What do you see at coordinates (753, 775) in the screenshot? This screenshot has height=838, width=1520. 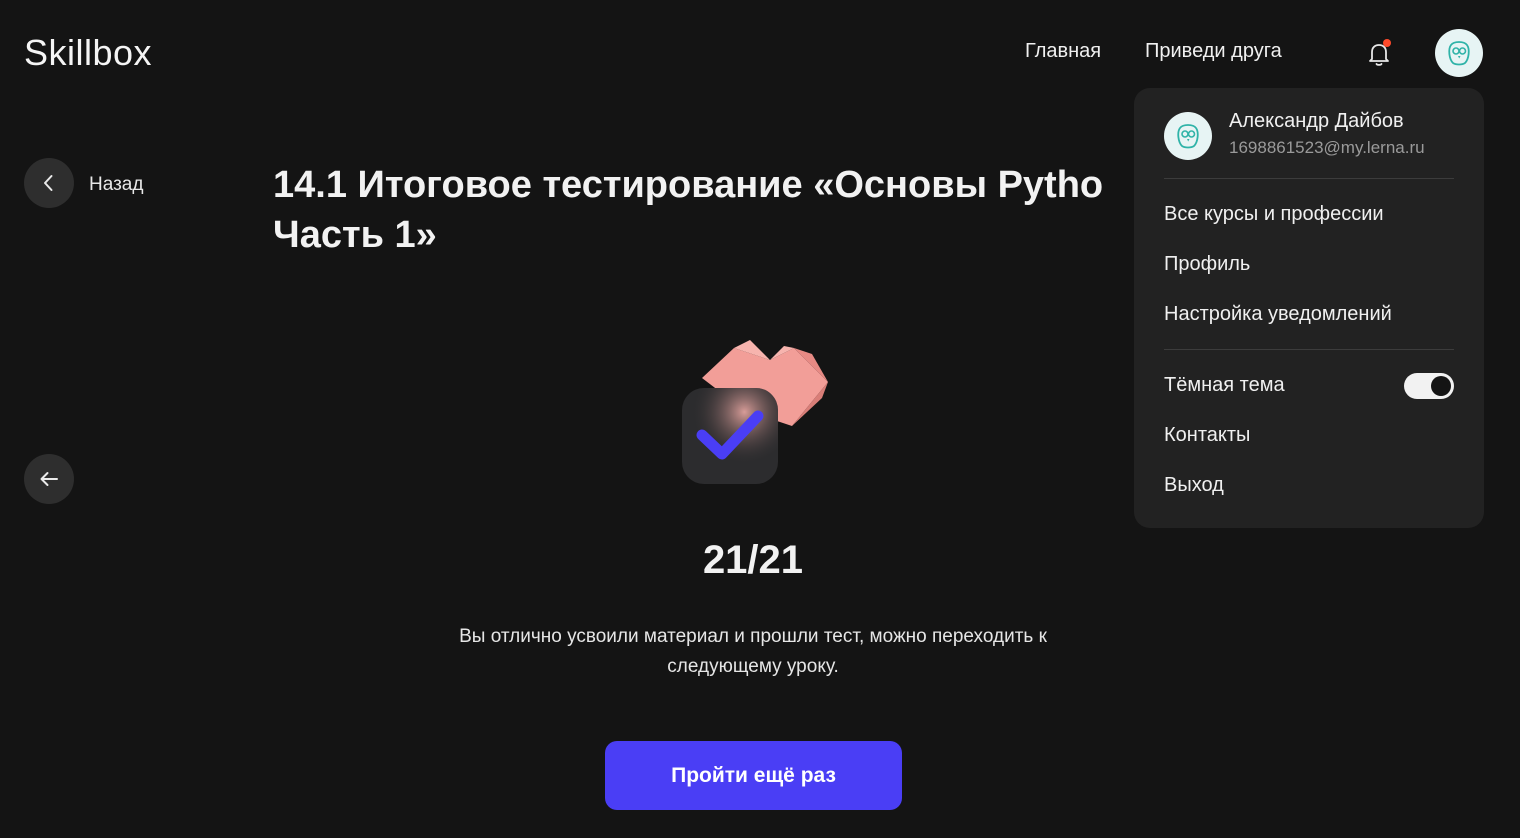 I see `retry-test-button: Пройти ещё раз` at bounding box center [753, 775].